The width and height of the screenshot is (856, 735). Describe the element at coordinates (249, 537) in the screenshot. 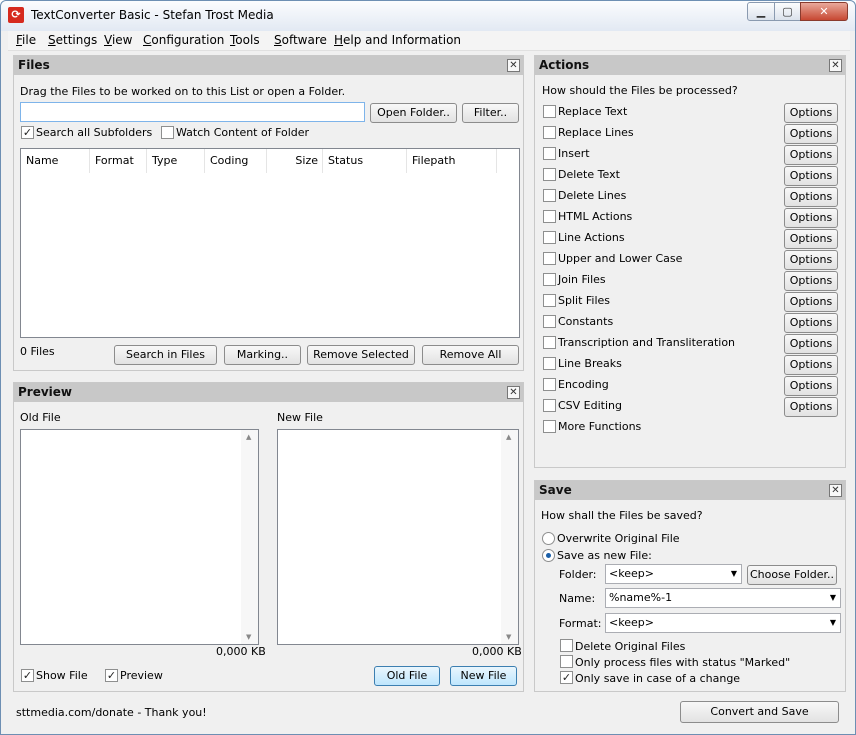

I see `old-preview-scrollbar: ▲ ▼` at that location.